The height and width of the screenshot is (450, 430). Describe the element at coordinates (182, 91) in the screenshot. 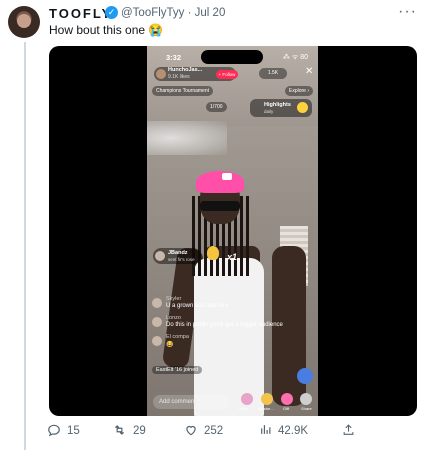

I see `tournament-pill: Champions Tournament` at that location.